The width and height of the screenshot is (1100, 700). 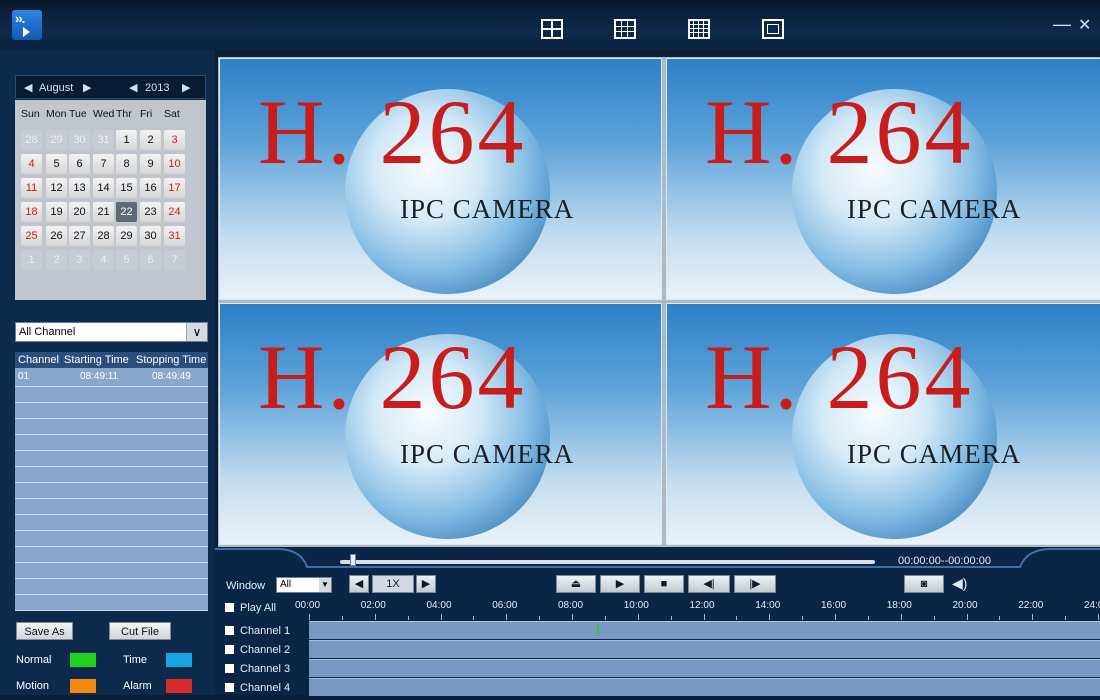 I want to click on layout-16-icon, so click(x=699, y=29).